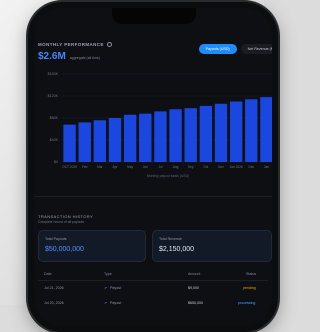 The image size is (320, 332). I want to click on x-tick-label: Sep, so click(191, 167).